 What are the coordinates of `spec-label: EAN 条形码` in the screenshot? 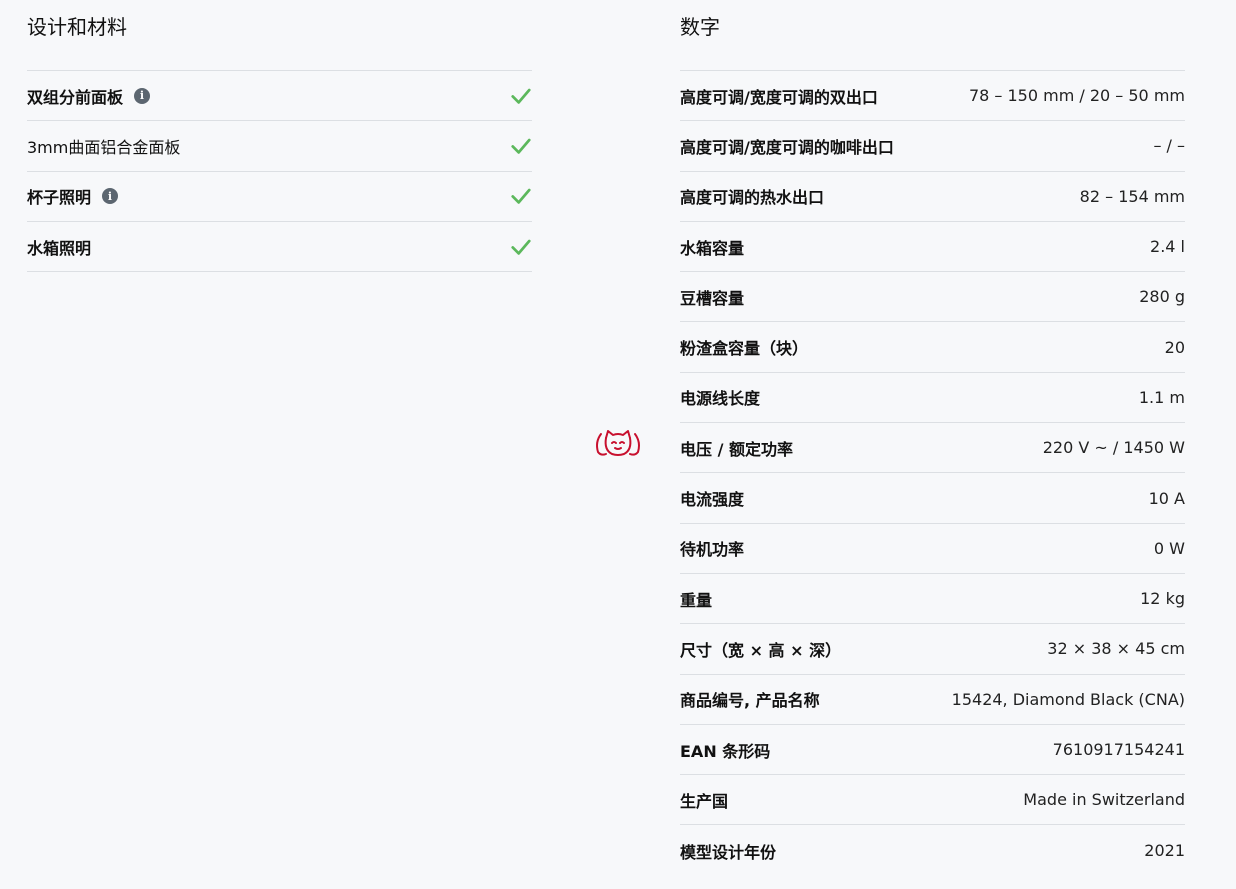 It's located at (725, 751).